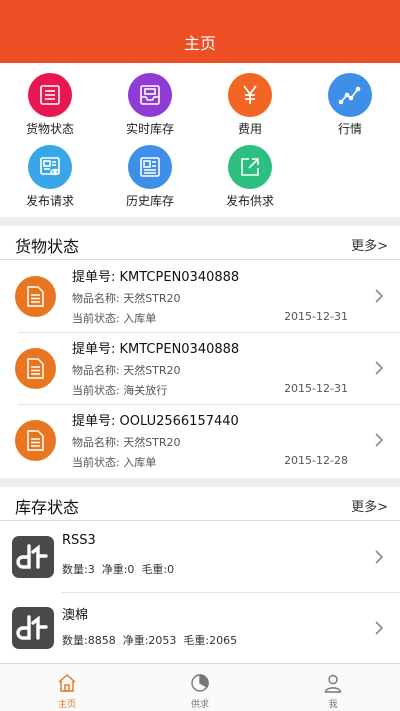 This screenshot has height=711, width=400. What do you see at coordinates (67, 683) in the screenshot?
I see `home-icon` at bounding box center [67, 683].